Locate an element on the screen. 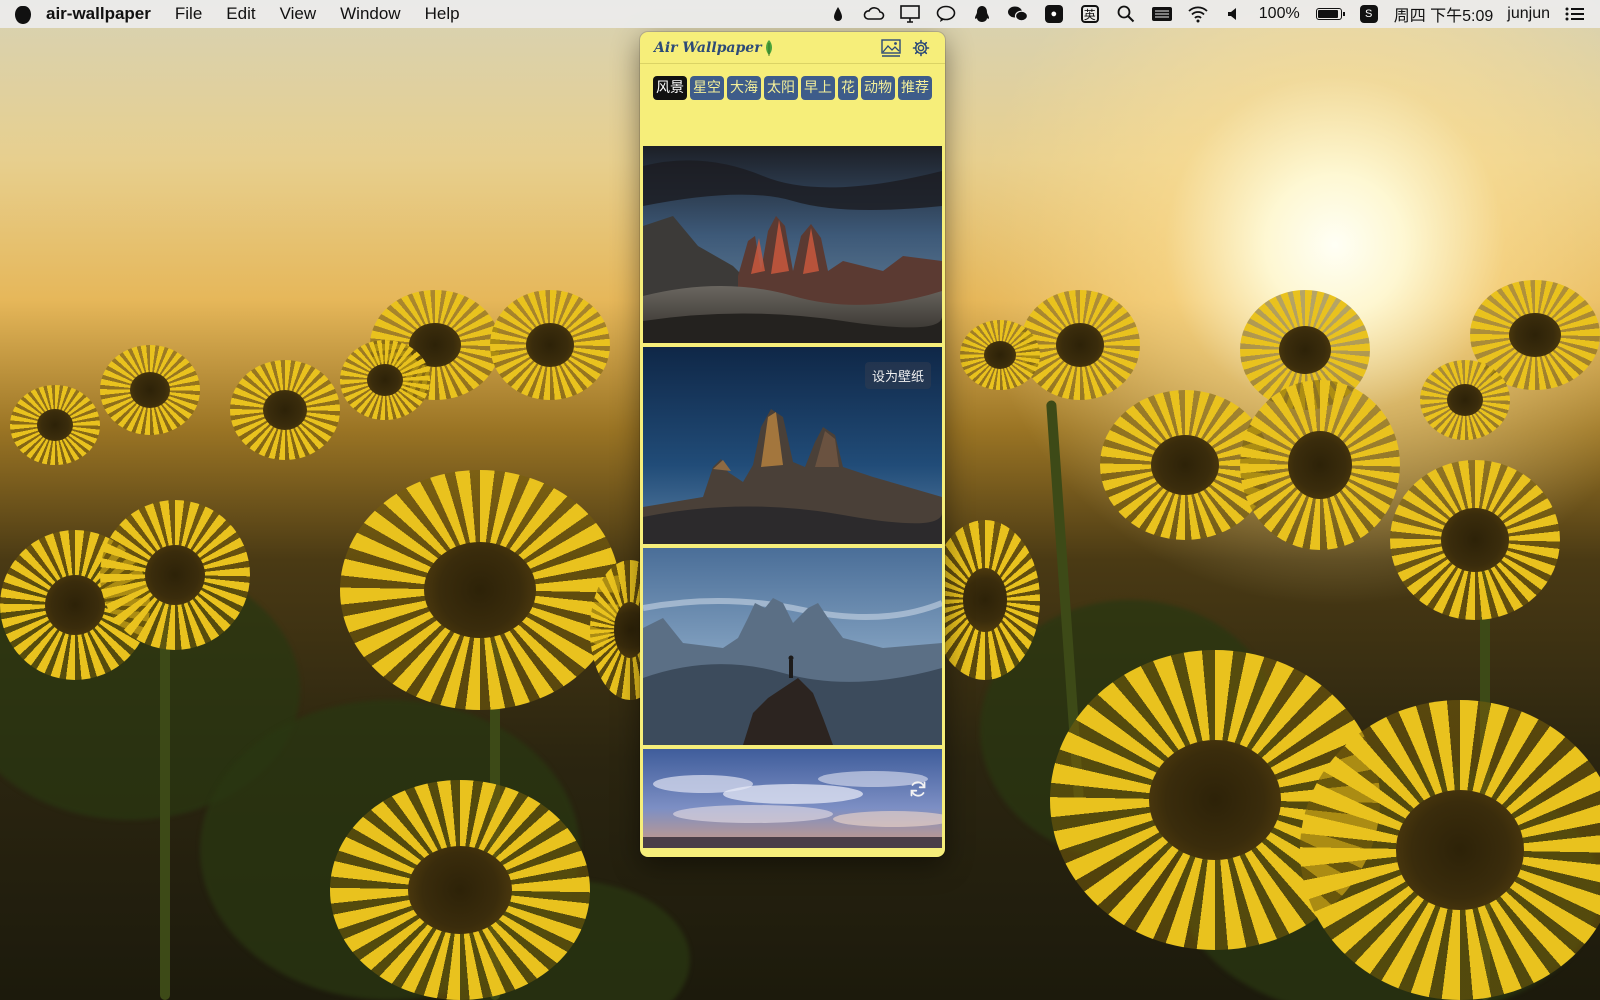 This screenshot has height=1000, width=1600. wallpaper-gallery: 设为壁纸 is located at coordinates (792, 497).